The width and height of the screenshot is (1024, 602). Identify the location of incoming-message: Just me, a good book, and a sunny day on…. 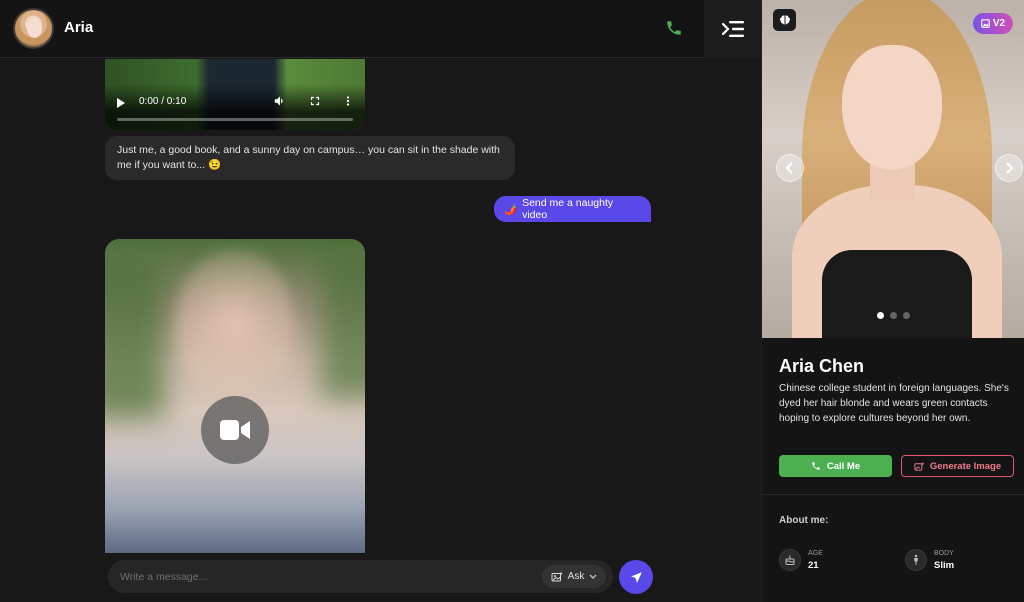
(310, 158).